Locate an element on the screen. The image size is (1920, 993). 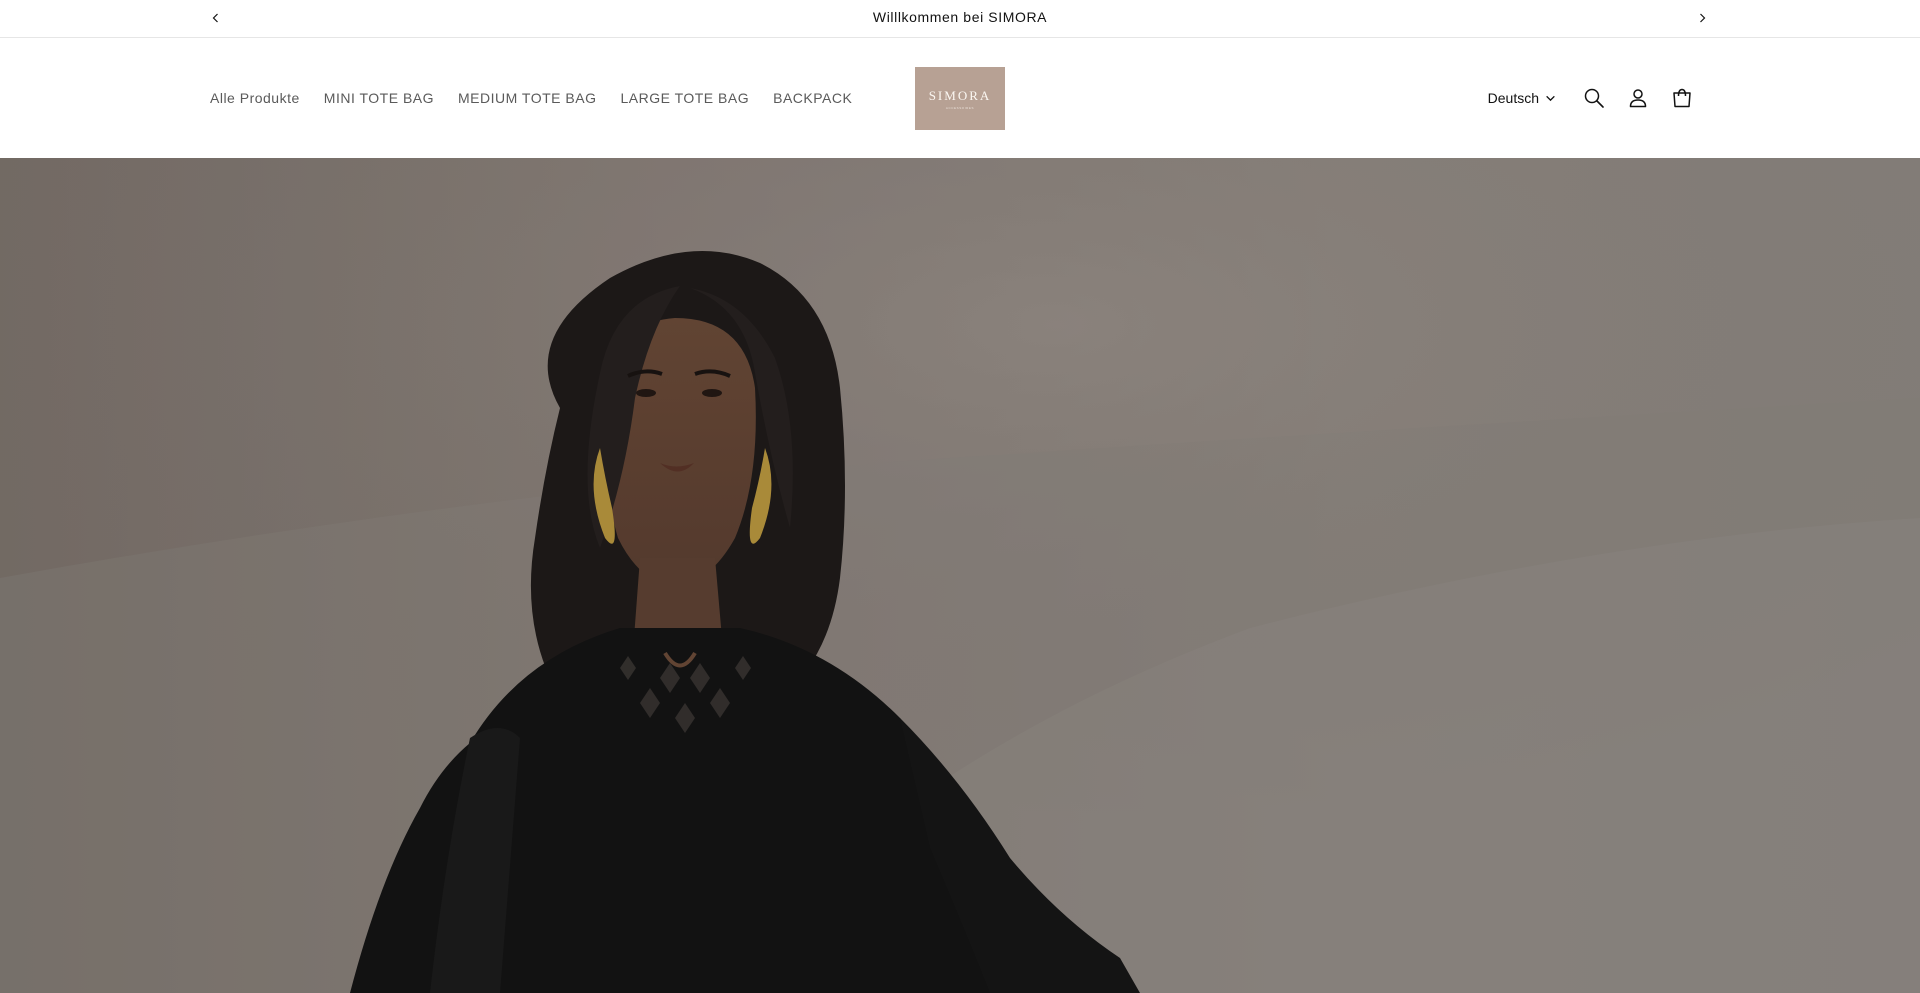
announcement-bar: Willlkommen bei SIMORA is located at coordinates (960, 19).